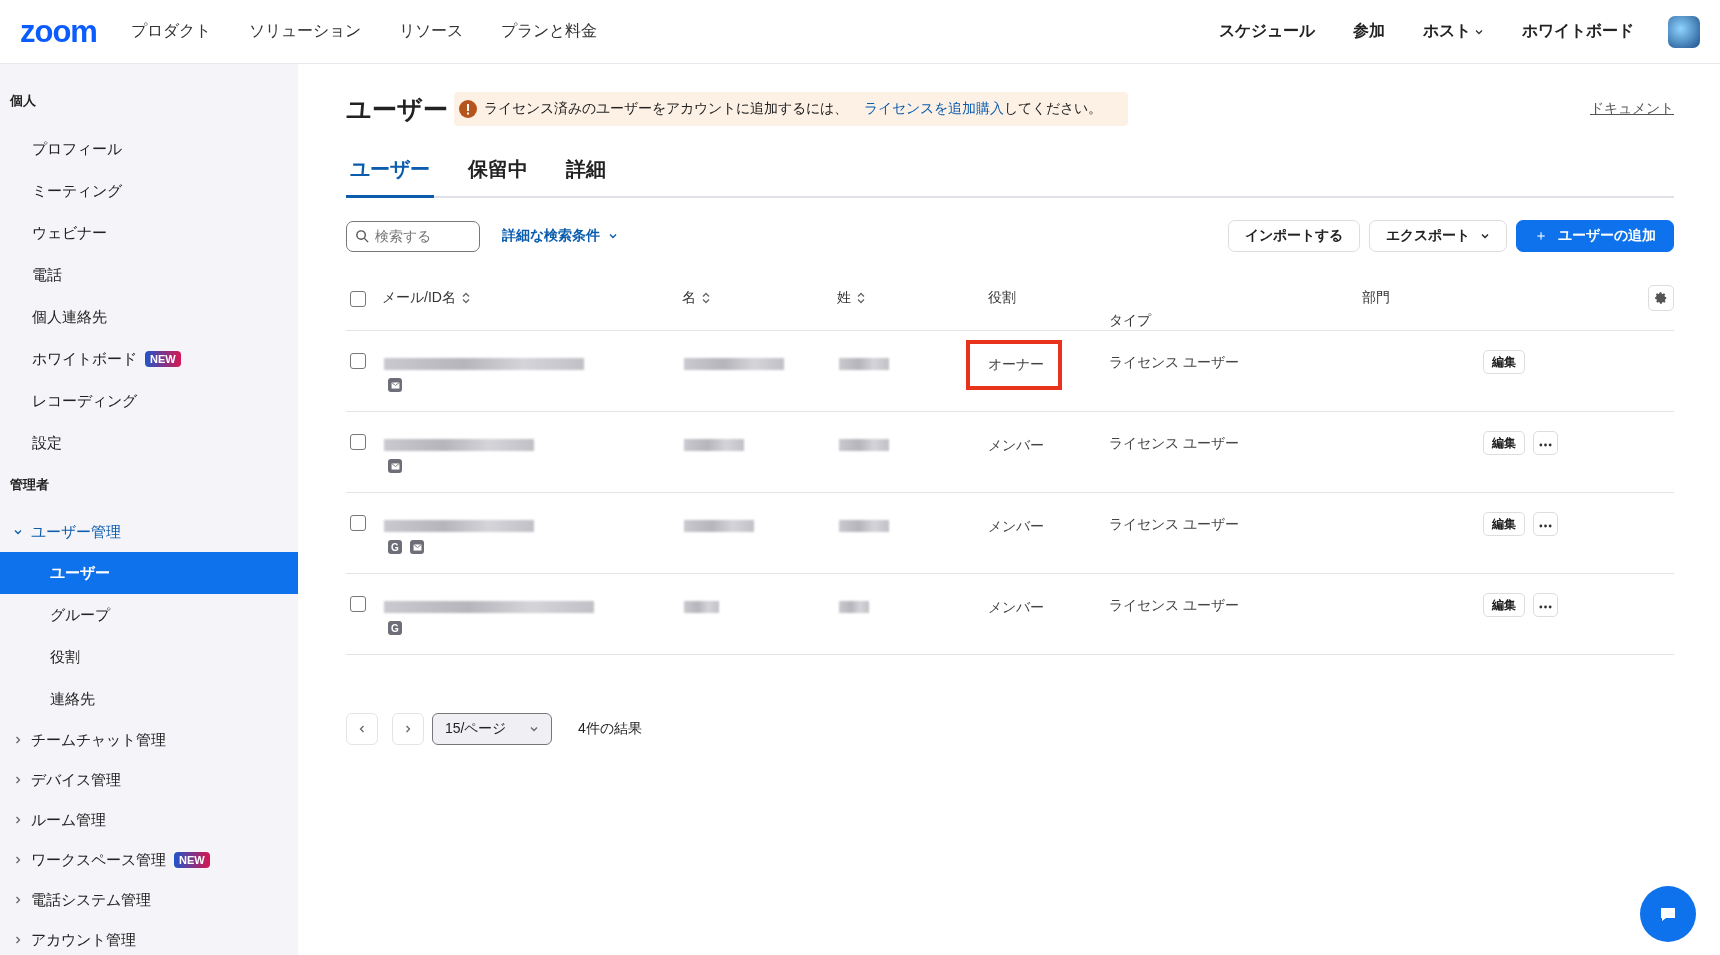 The width and height of the screenshot is (1720, 955). Describe the element at coordinates (149, 937) in the screenshot. I see `sidebar-item: アカウント管理` at that location.